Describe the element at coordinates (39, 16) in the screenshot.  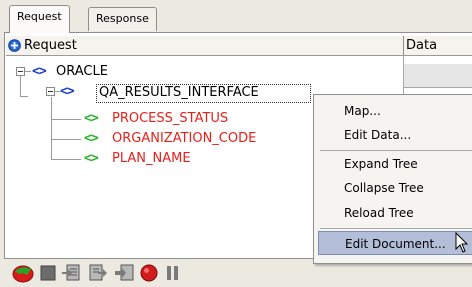
I see `tab-request-label: Request` at that location.